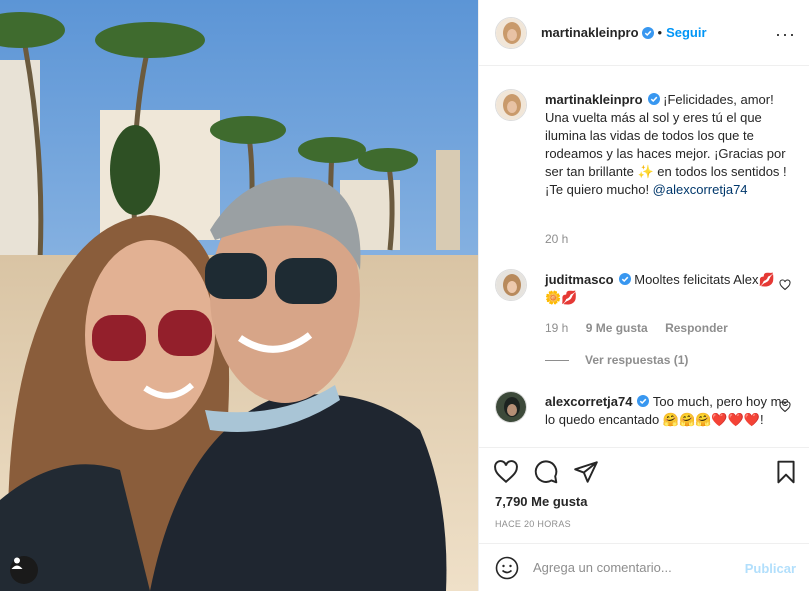 The width and height of the screenshot is (809, 591). I want to click on caption-mention: @alexcorretja74, so click(700, 189).